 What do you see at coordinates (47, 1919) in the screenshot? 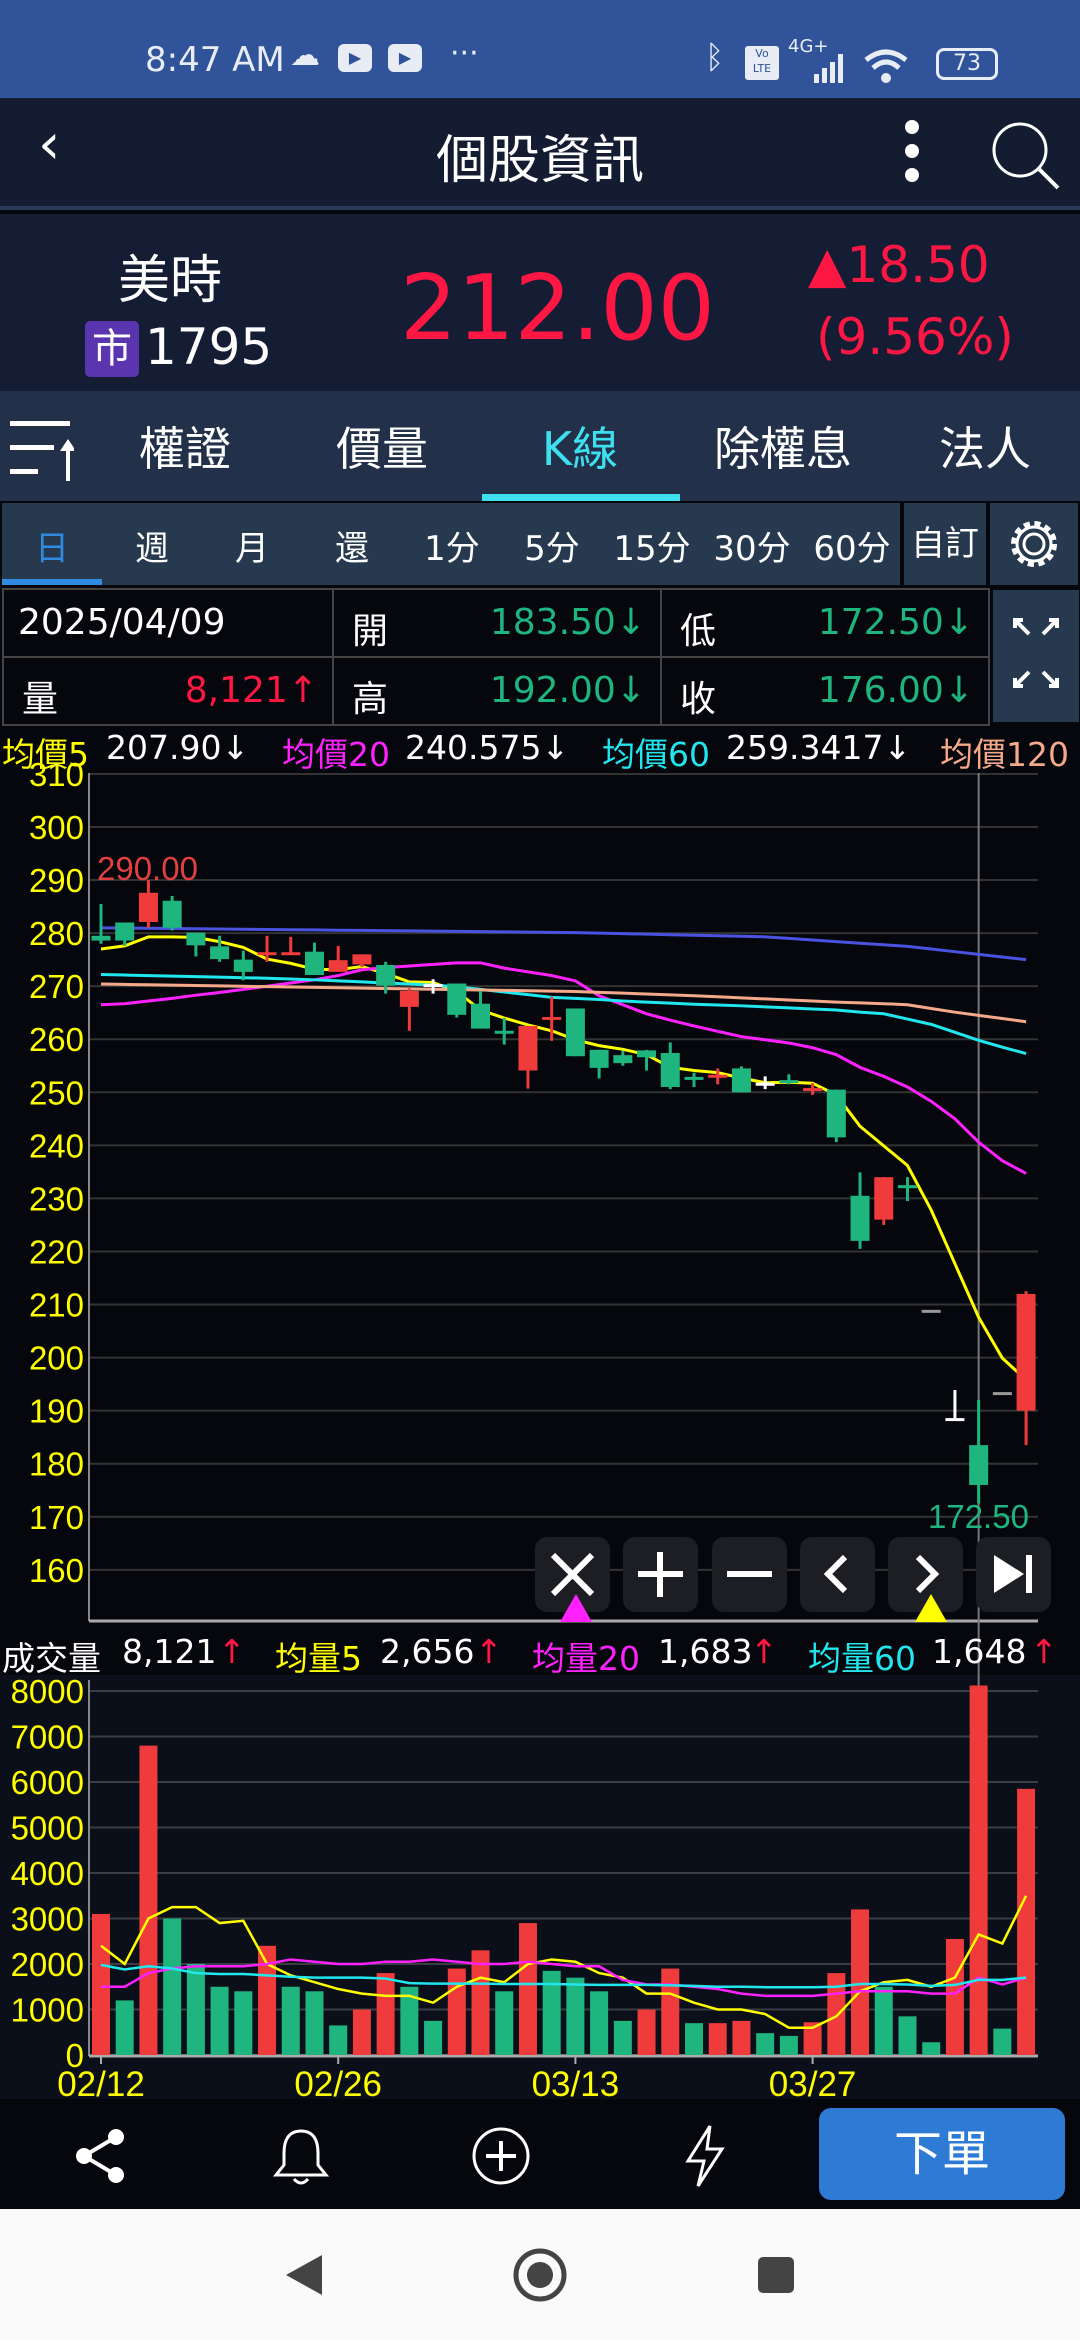
I see `volume-tick-label: 3000` at bounding box center [47, 1919].